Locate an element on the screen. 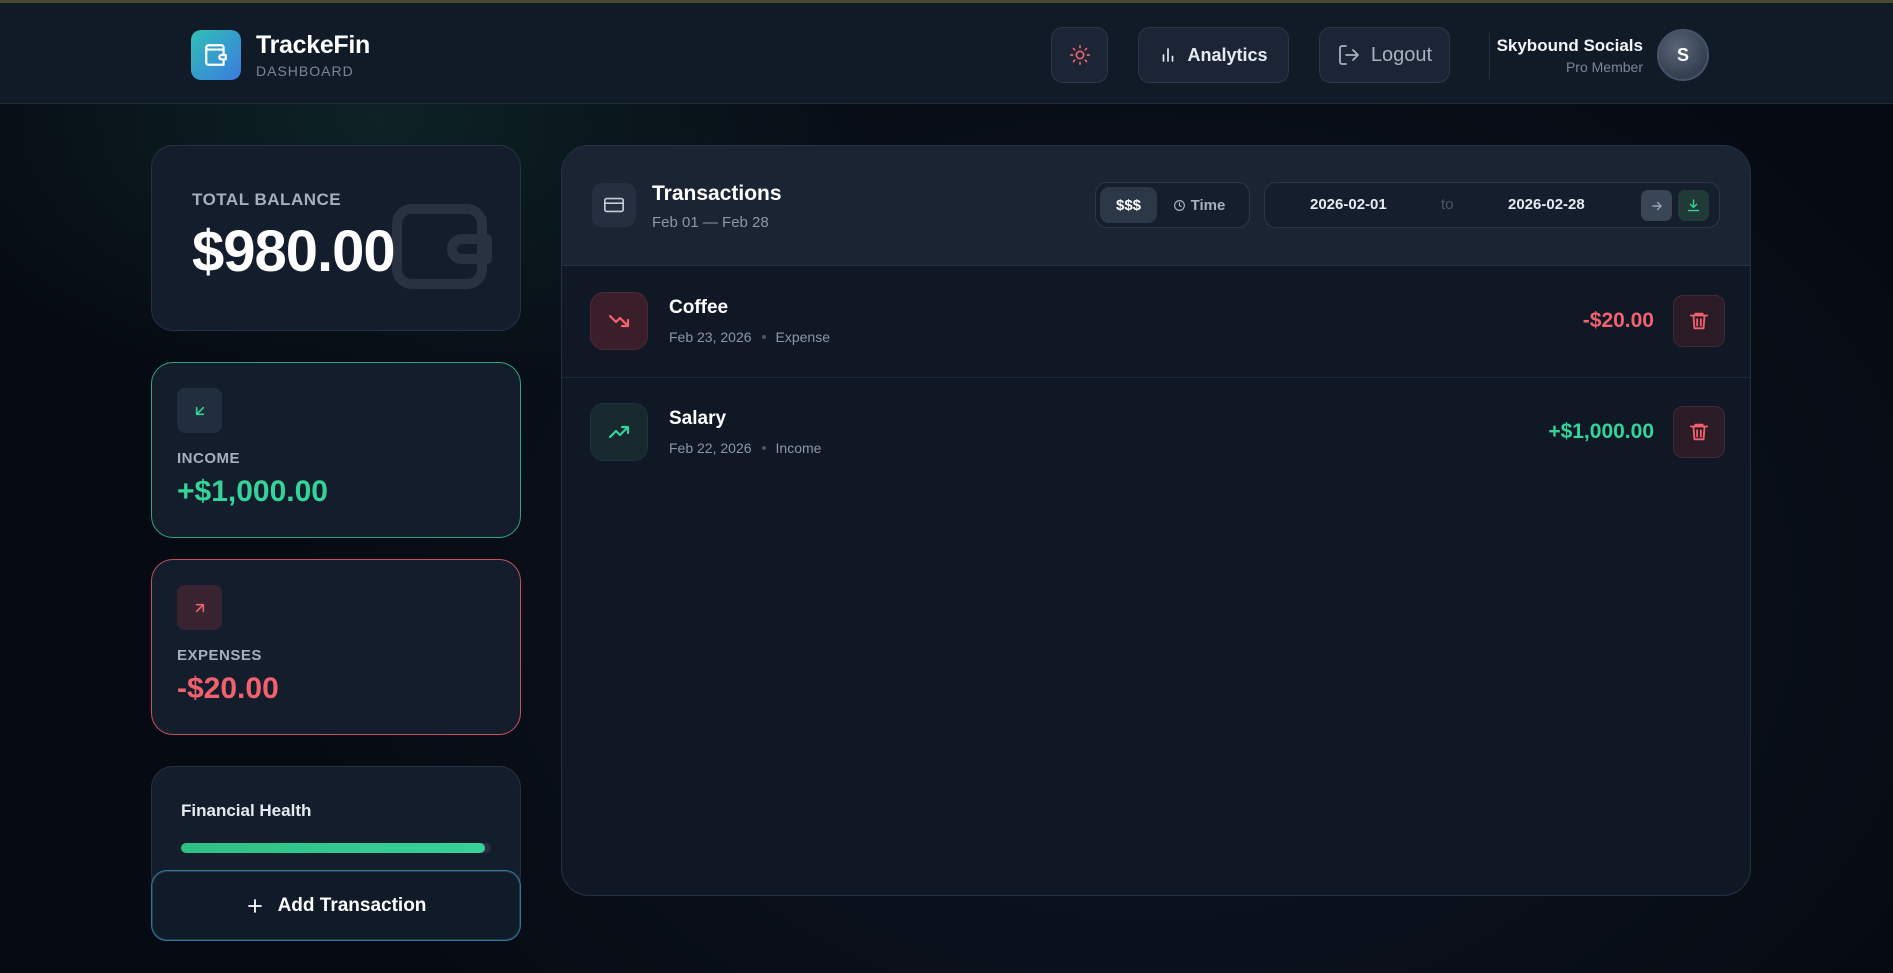 The image size is (1893, 973). logout-button: Logout is located at coordinates (1384, 55).